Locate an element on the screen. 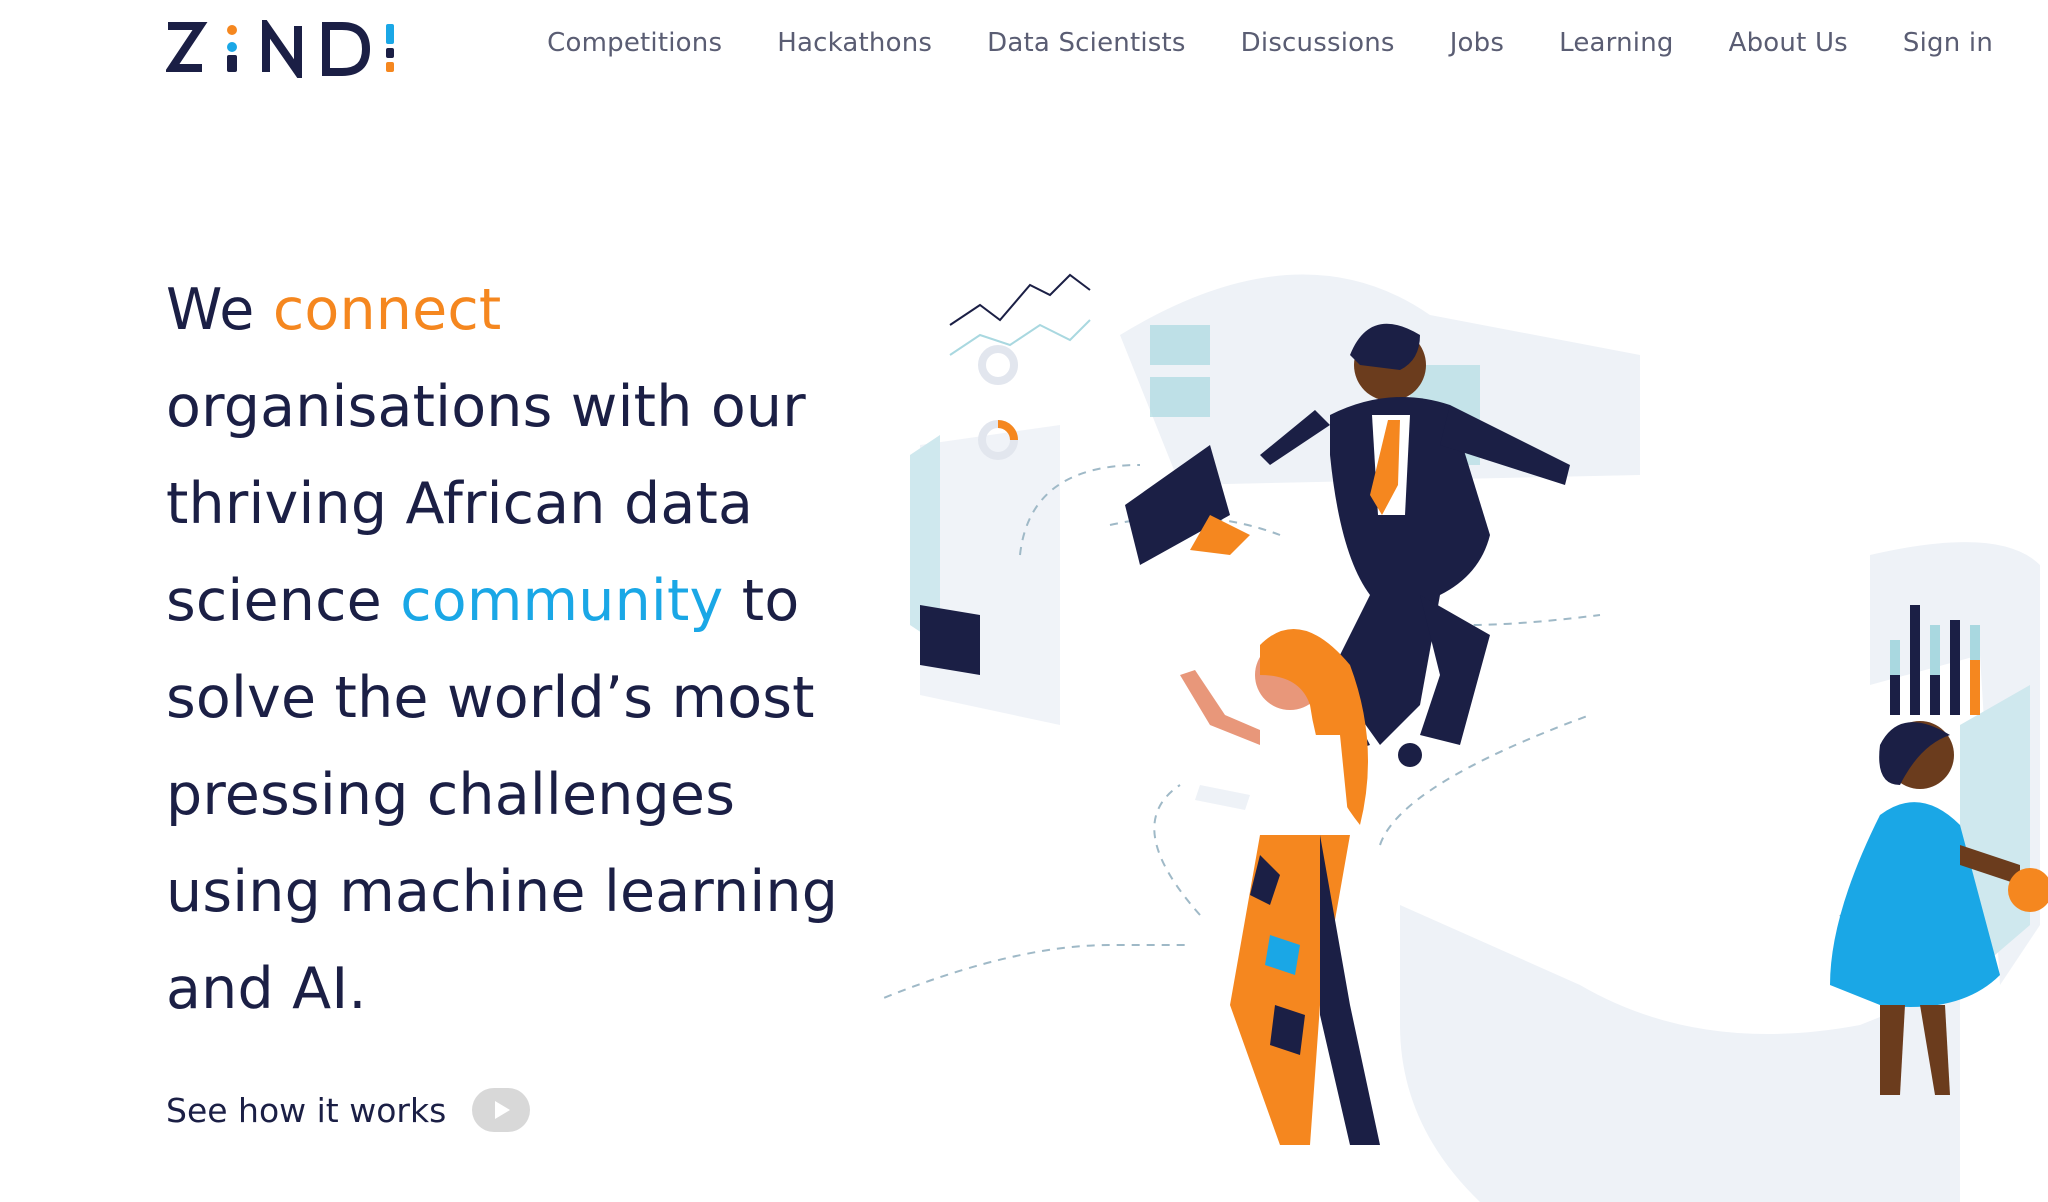 This screenshot has width=2048, height=1202. nav-about-us: About Us is located at coordinates (1788, 43).